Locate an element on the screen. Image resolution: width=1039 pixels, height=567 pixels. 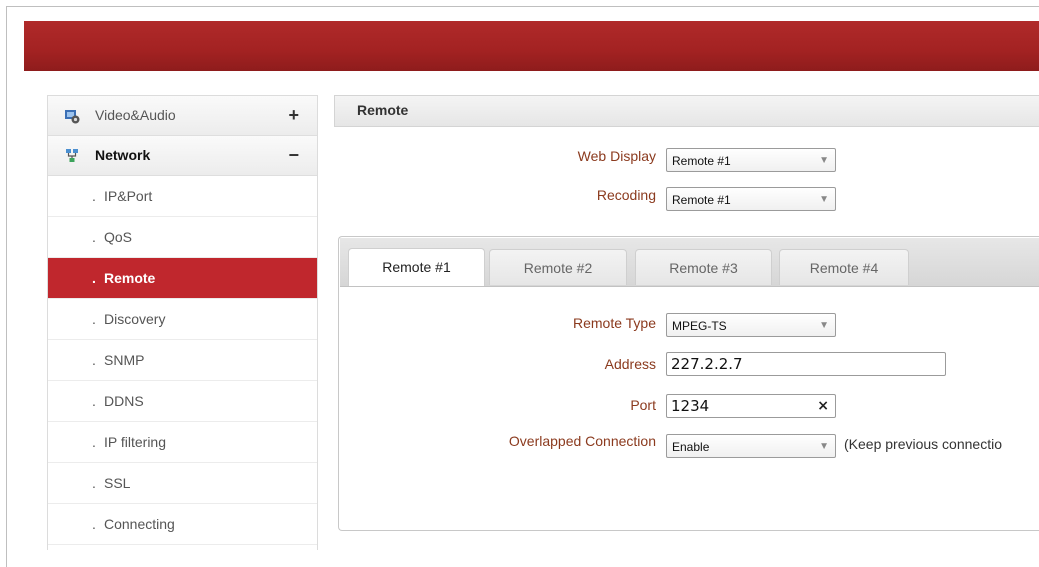
collapse-icon: − is located at coordinates (293, 155).